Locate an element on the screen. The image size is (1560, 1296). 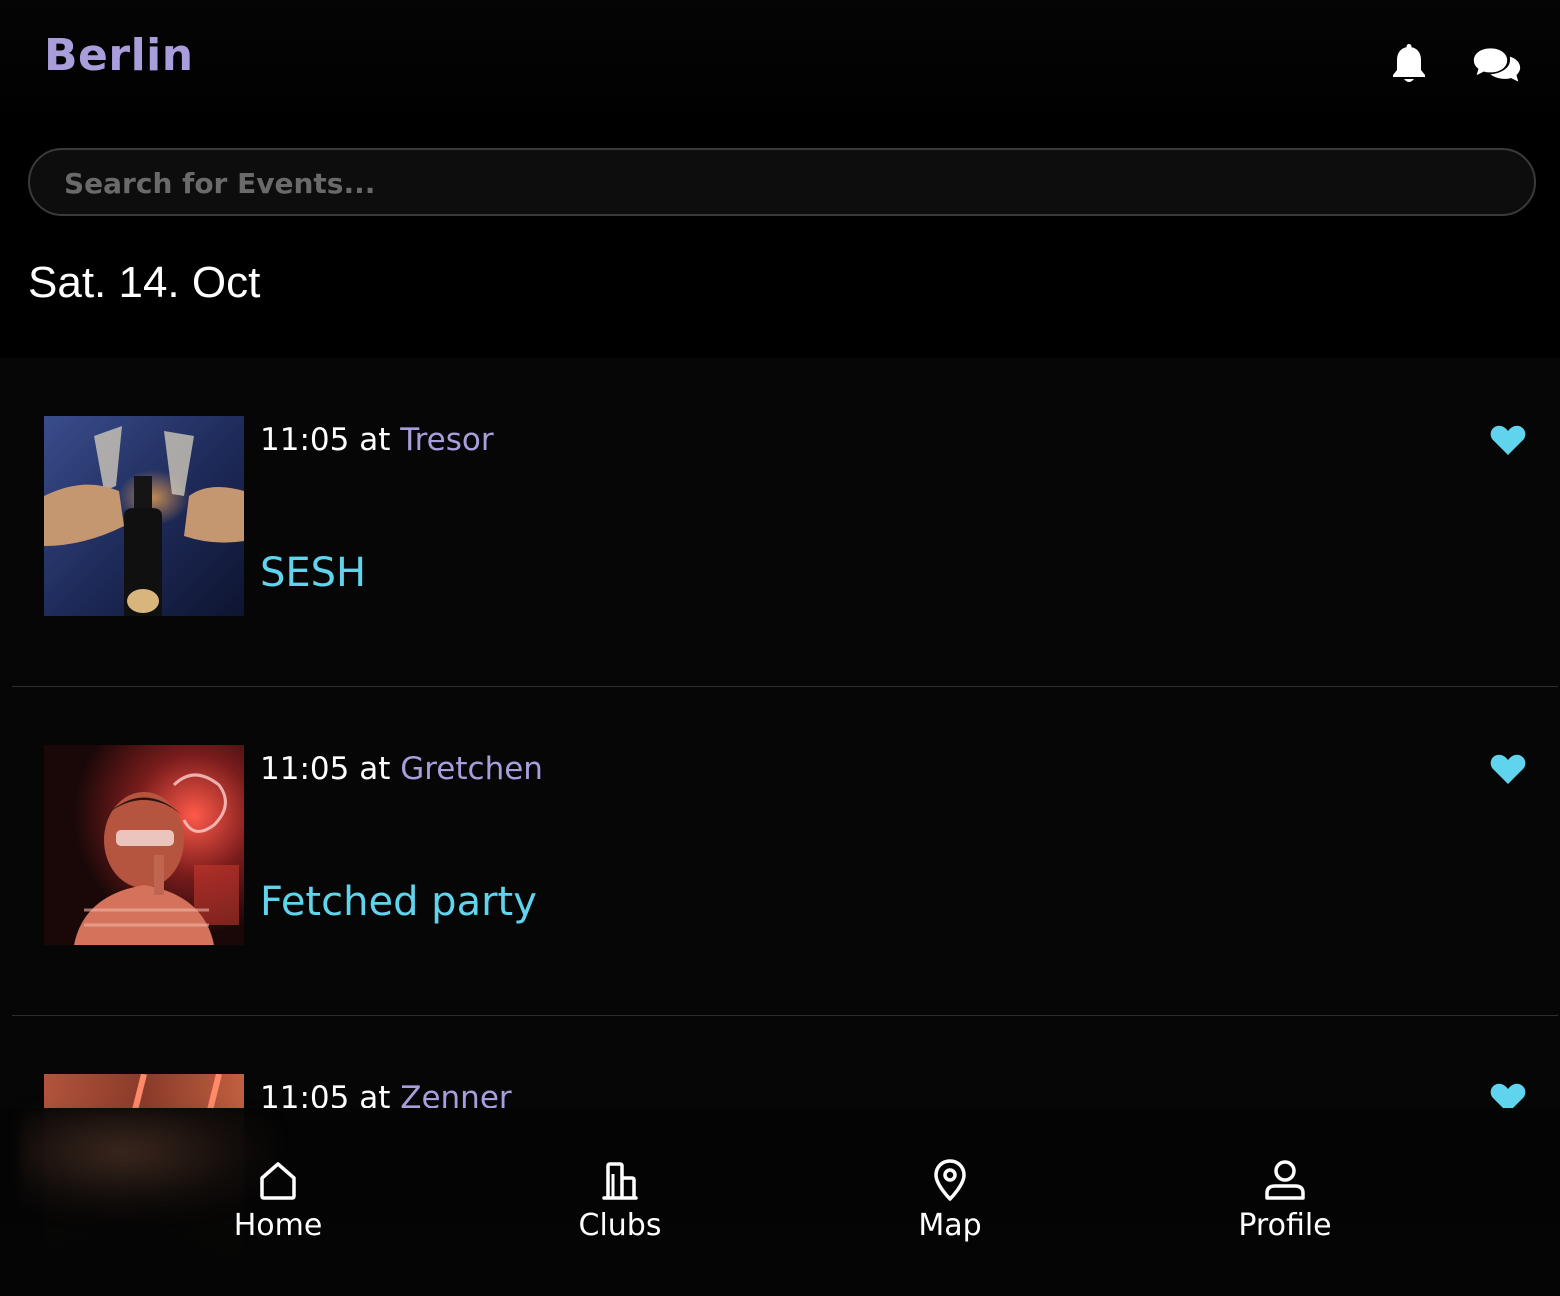
event-time-venue: 11:05 at Tresor is located at coordinates (377, 440).